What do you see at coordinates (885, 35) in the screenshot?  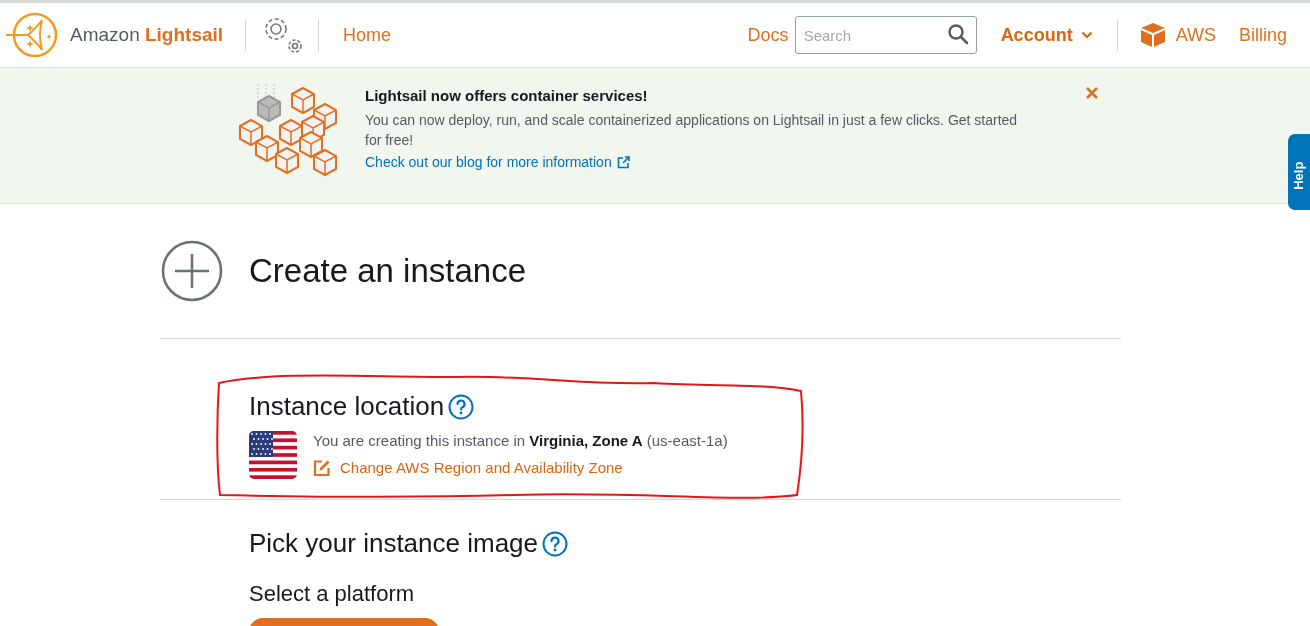 I see `search-field: Search` at bounding box center [885, 35].